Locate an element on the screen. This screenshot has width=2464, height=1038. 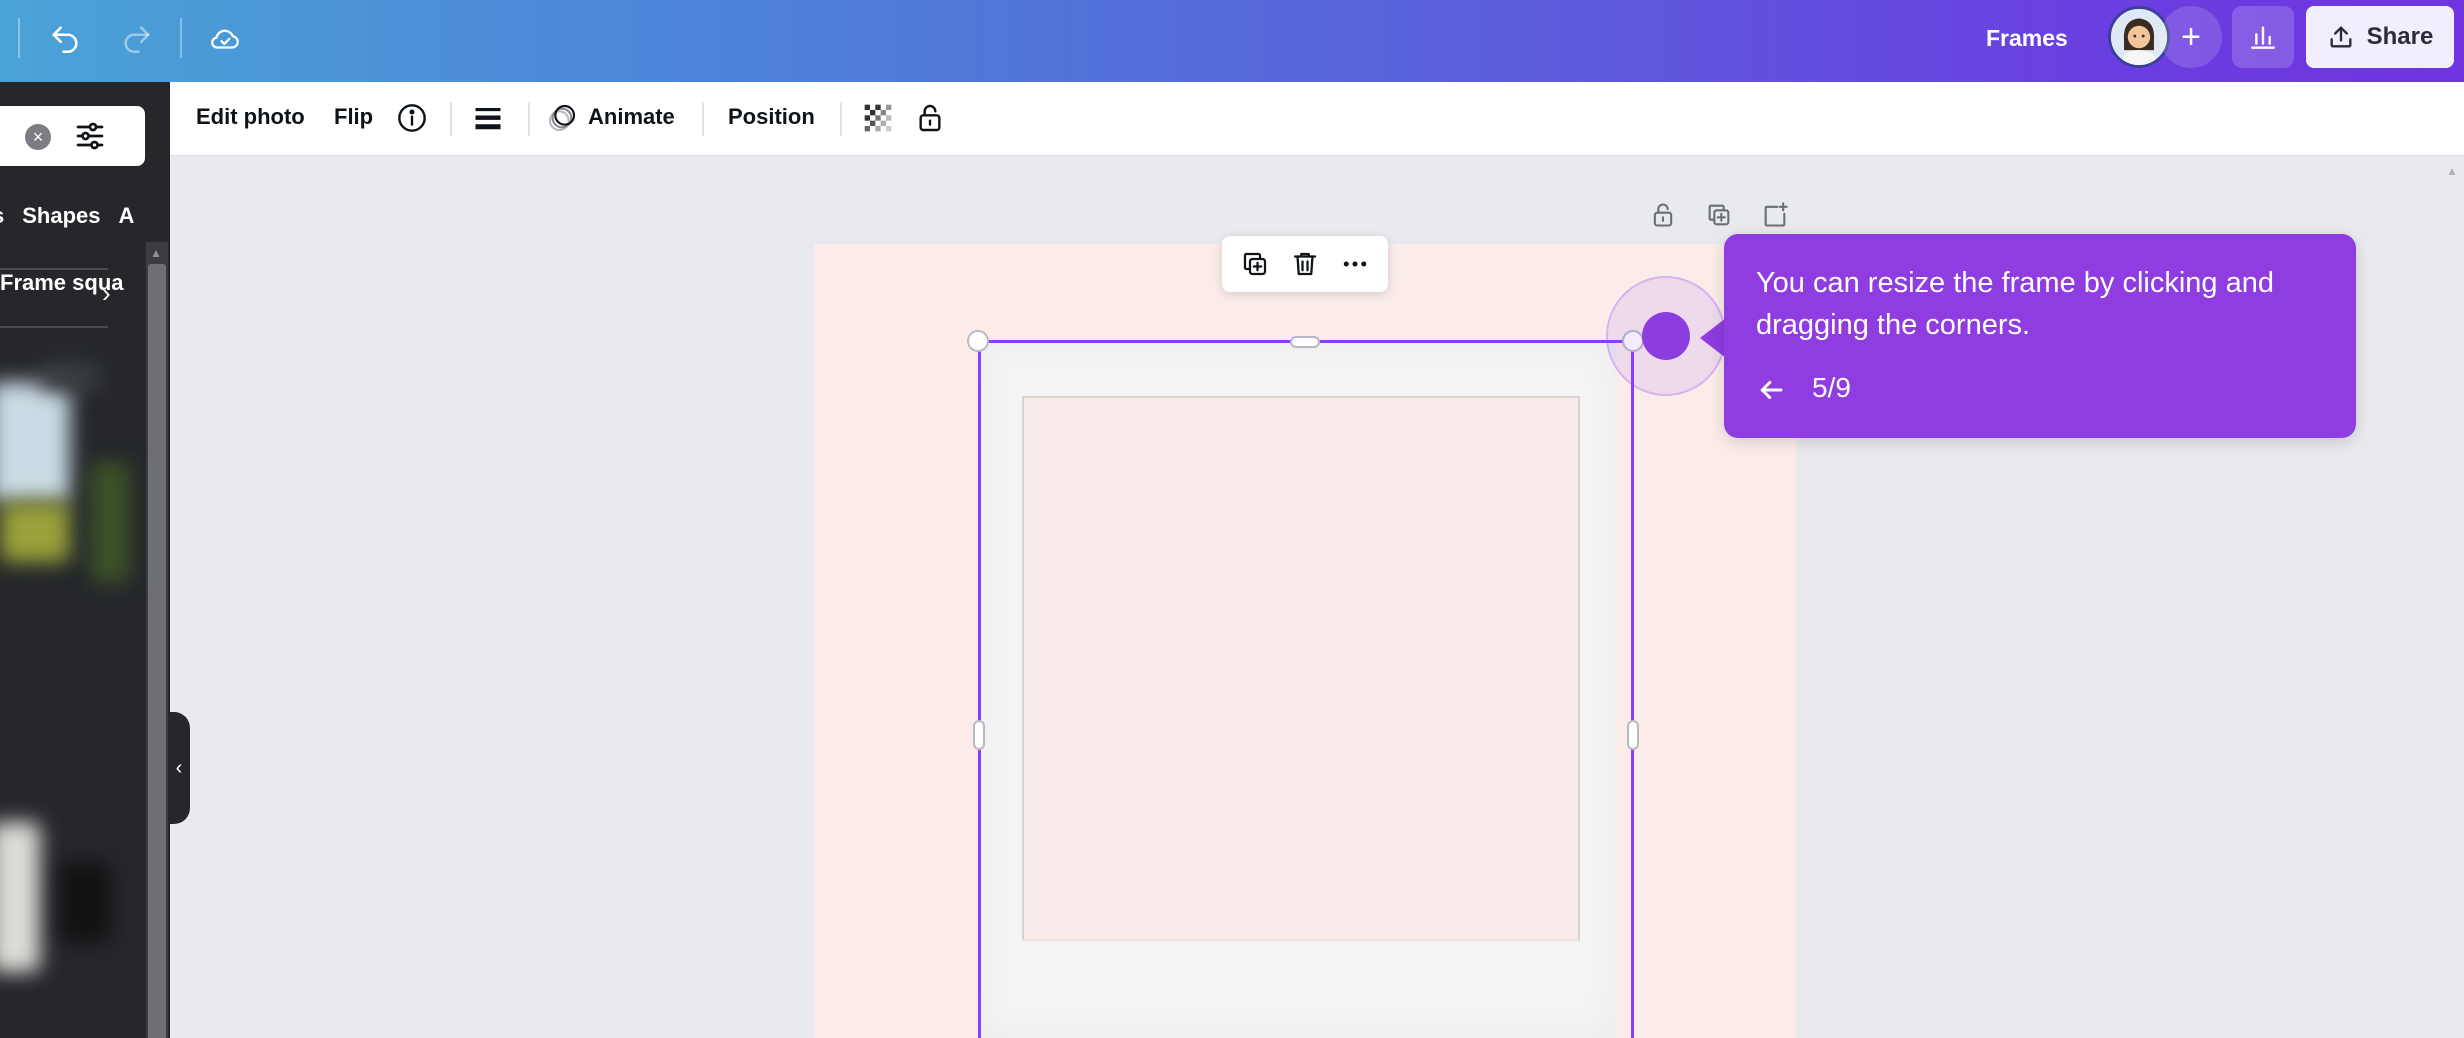
resize-handle-top is located at coordinates (1305, 342).